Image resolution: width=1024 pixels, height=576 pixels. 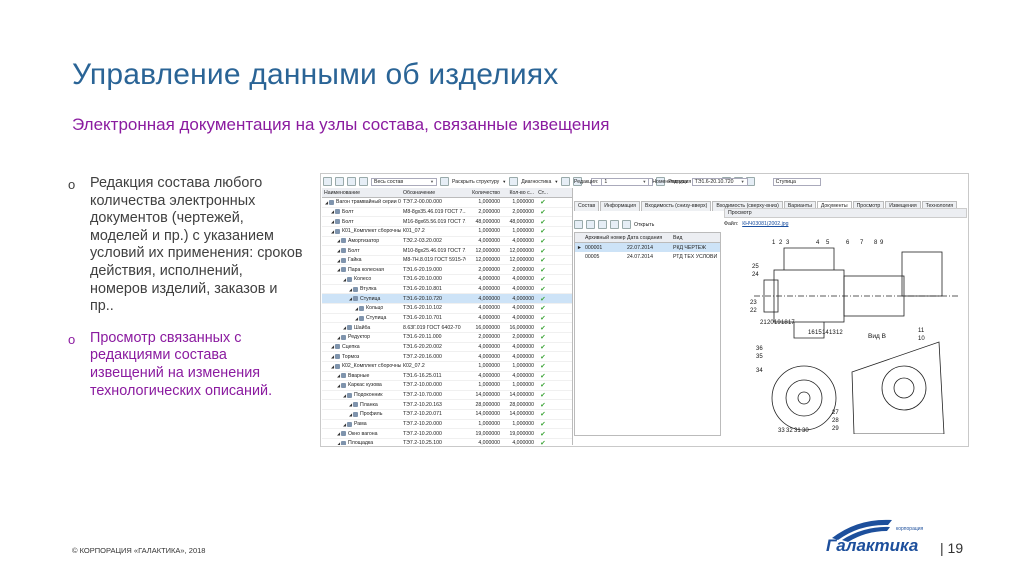 I want to click on delete-document-icon, so click(x=602, y=224).